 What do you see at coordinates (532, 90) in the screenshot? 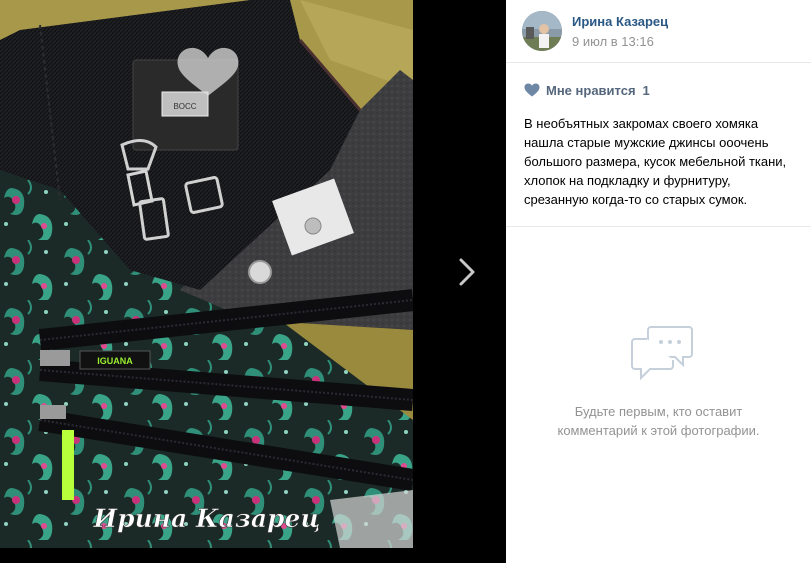
I see `heart-icon` at bounding box center [532, 90].